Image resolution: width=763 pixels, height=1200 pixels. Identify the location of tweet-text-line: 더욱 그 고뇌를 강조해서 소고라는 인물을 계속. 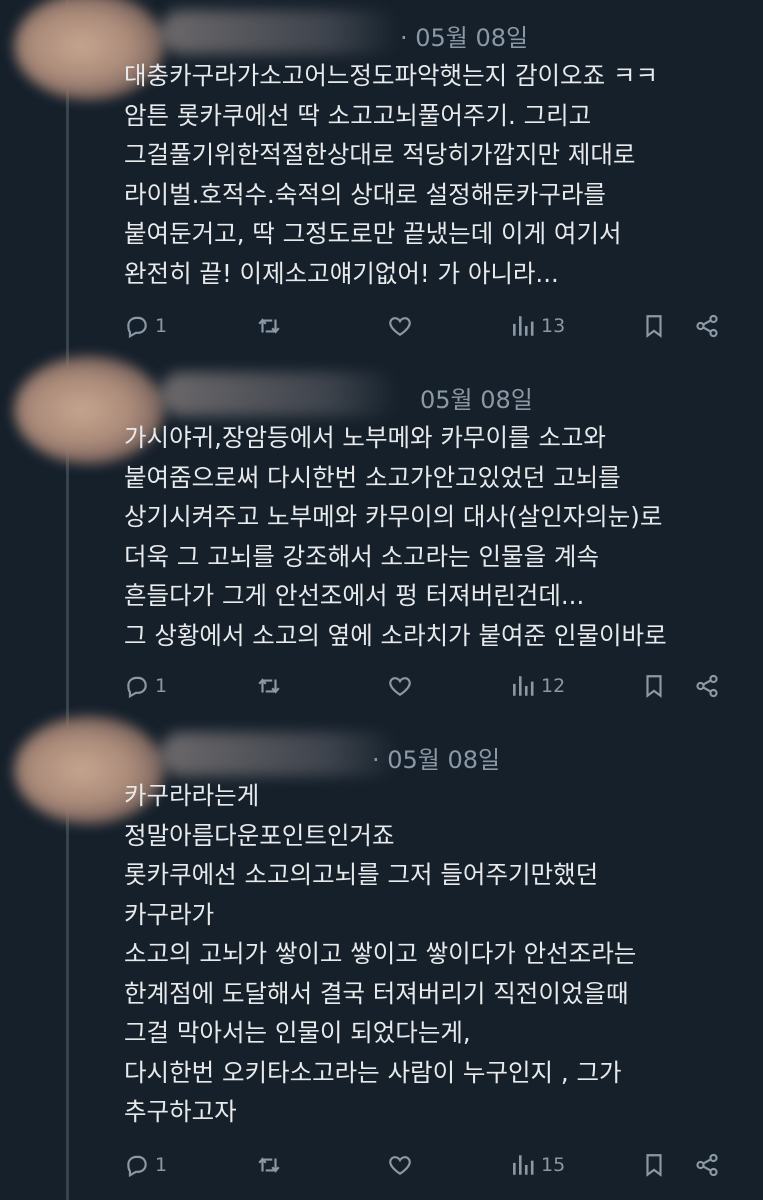
(361, 556).